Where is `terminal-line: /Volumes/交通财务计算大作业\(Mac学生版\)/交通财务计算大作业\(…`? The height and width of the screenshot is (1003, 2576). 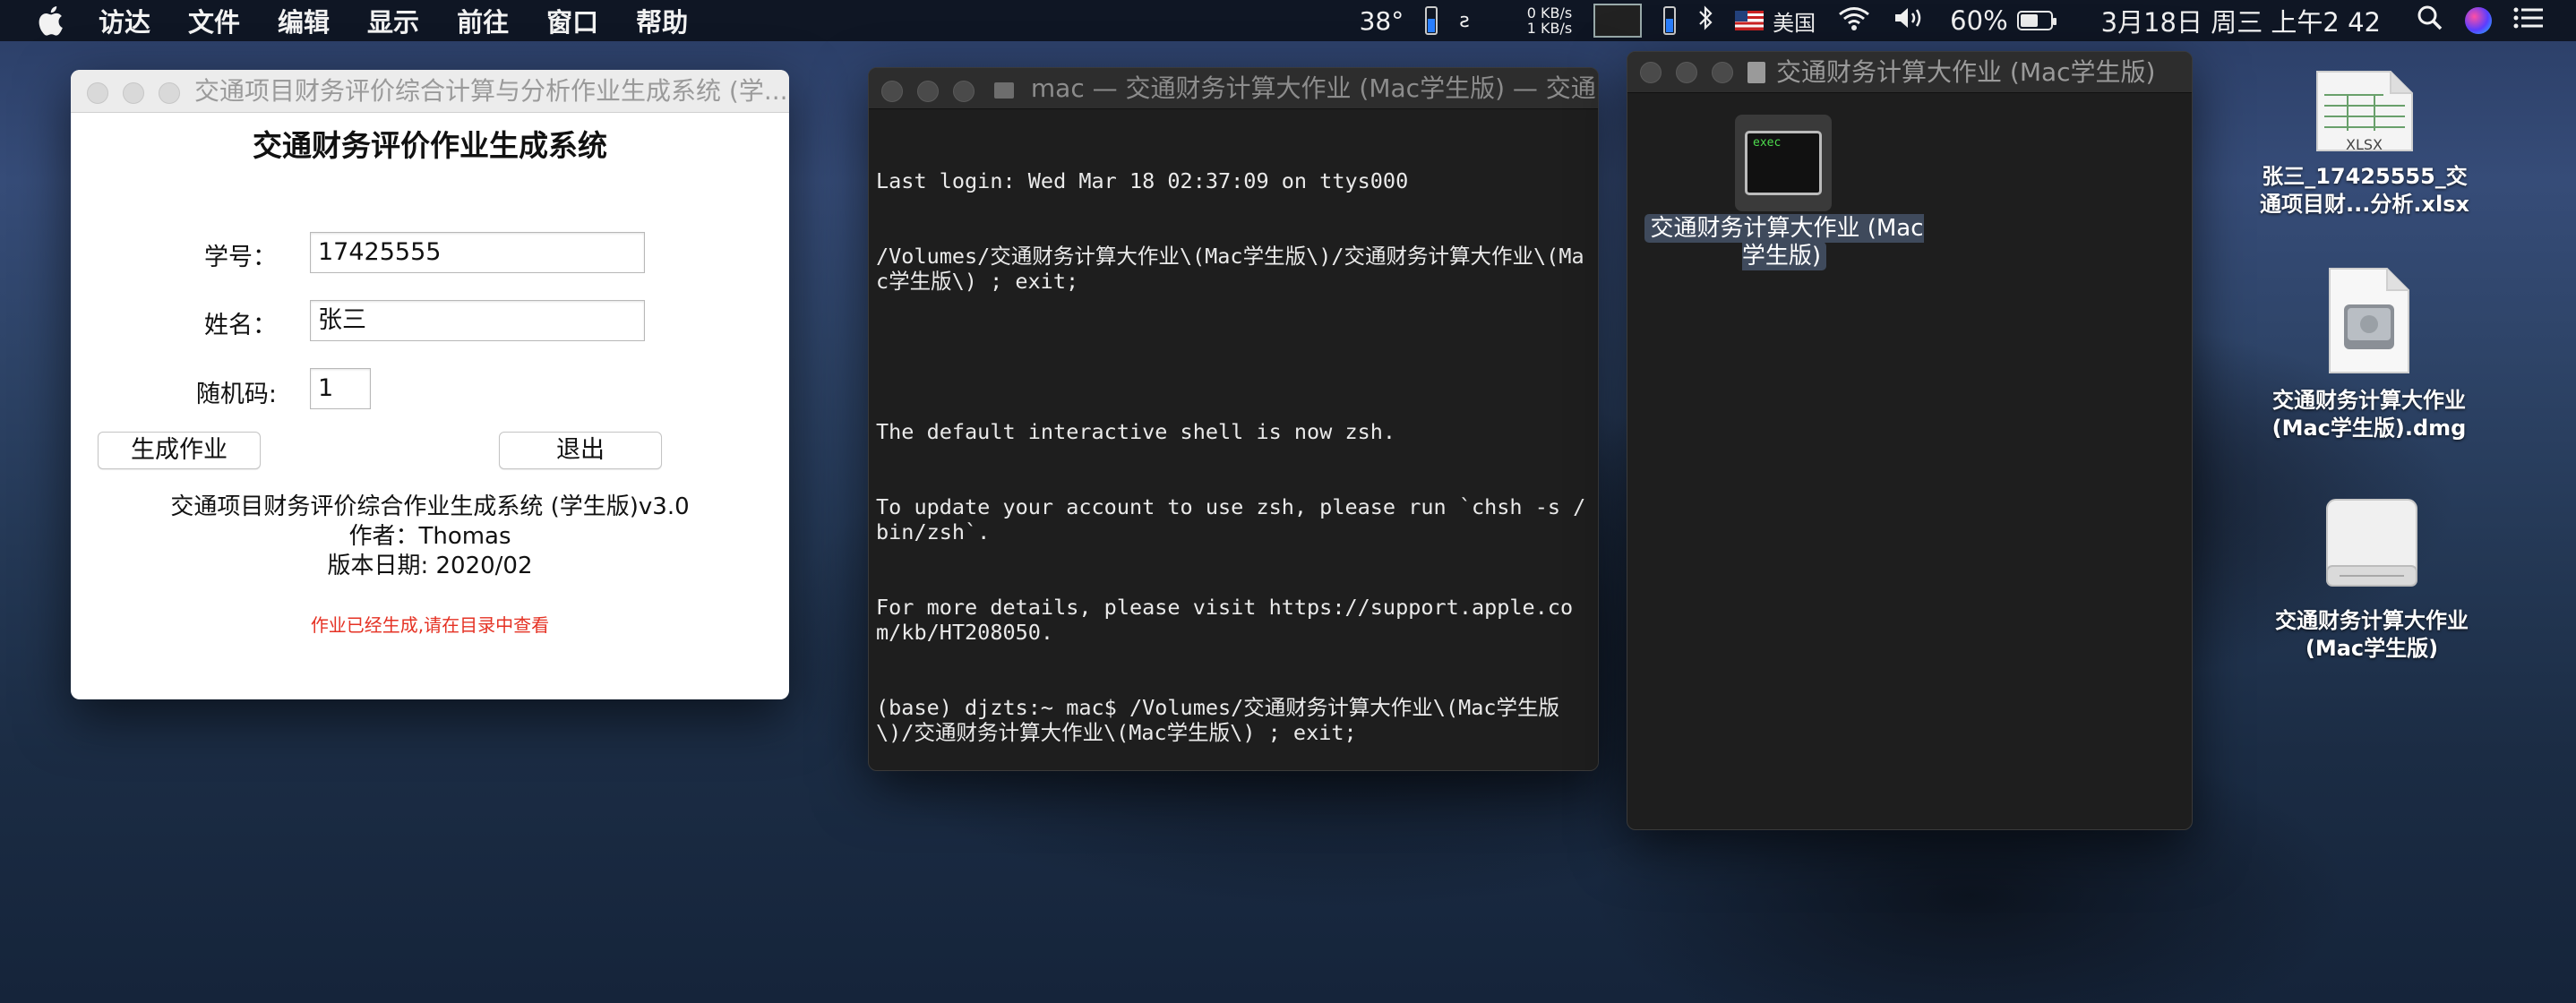 terminal-line: /Volumes/交通财务计算大作业\(Mac学生版\)/交通财务计算大作业\(… is located at coordinates (1230, 269).